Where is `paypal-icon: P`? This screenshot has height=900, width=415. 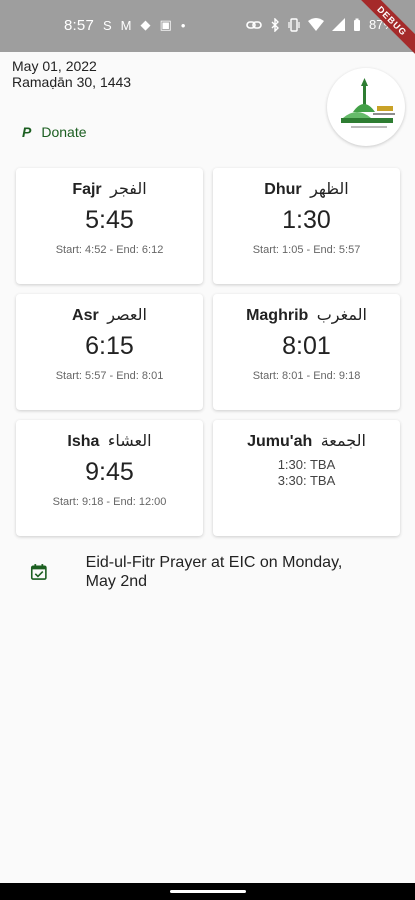
paypal-icon: P is located at coordinates (27, 132).